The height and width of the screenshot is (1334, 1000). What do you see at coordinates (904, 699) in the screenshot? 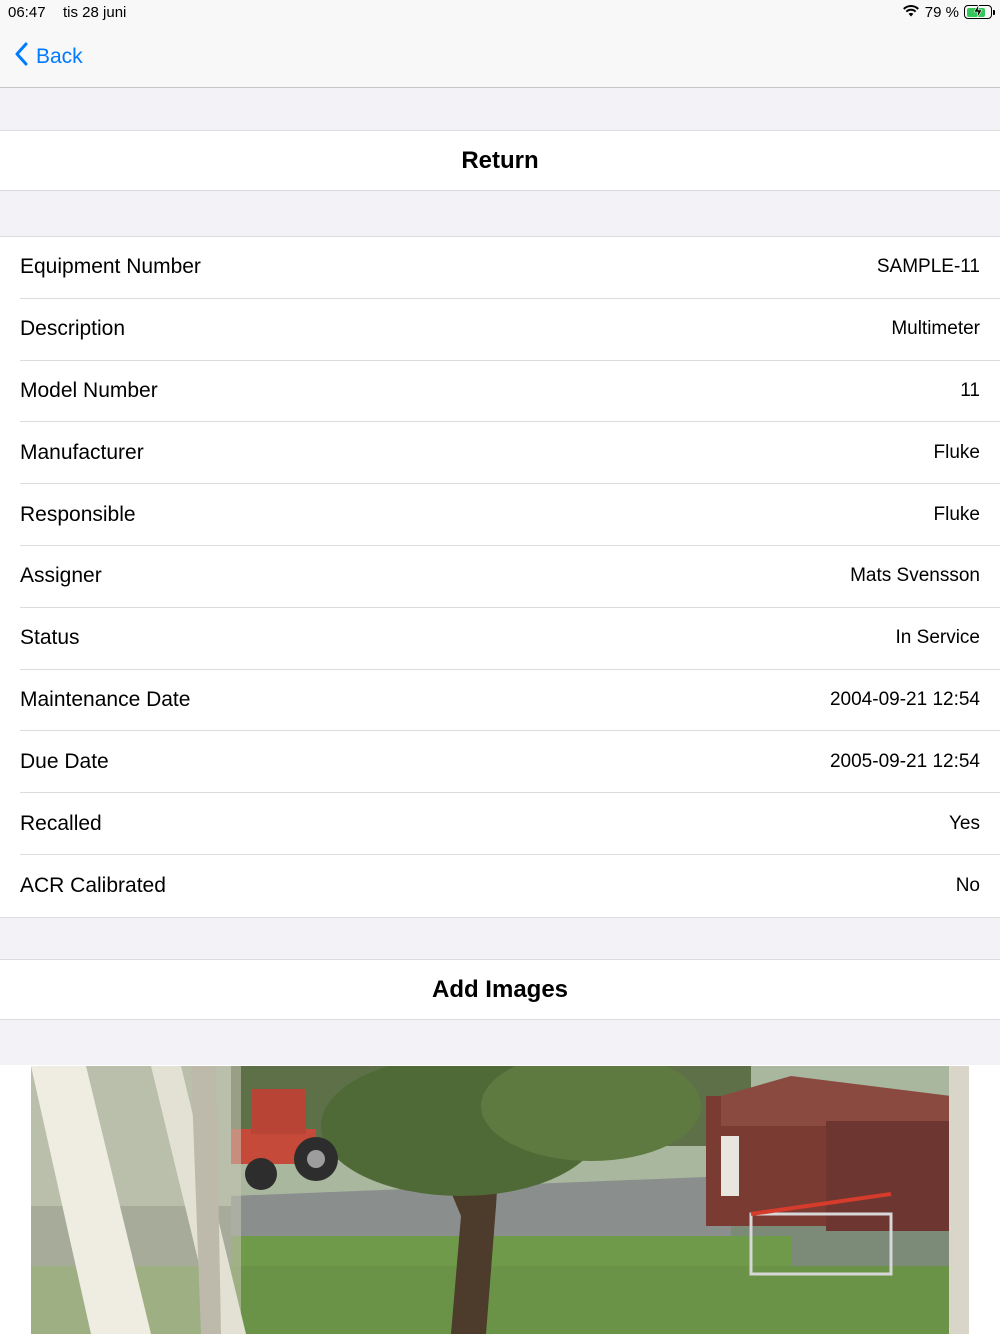
I see `detail-value: 2004-09-21 12:54` at bounding box center [904, 699].